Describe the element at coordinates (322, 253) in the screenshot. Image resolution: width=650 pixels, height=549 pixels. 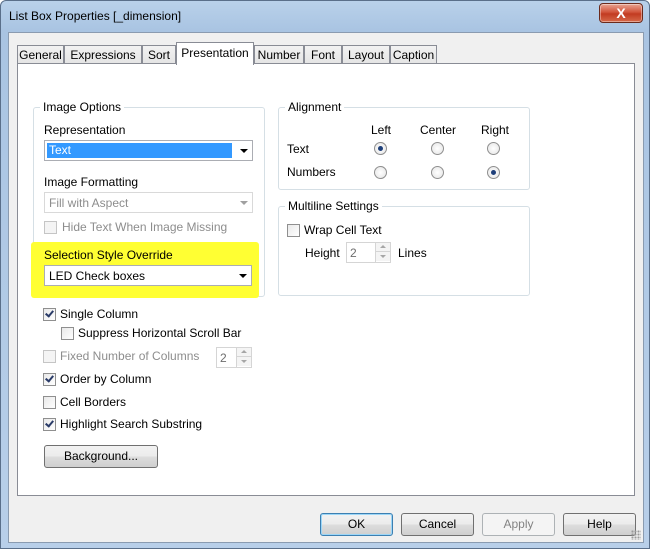
I see `height-label: Height` at that location.